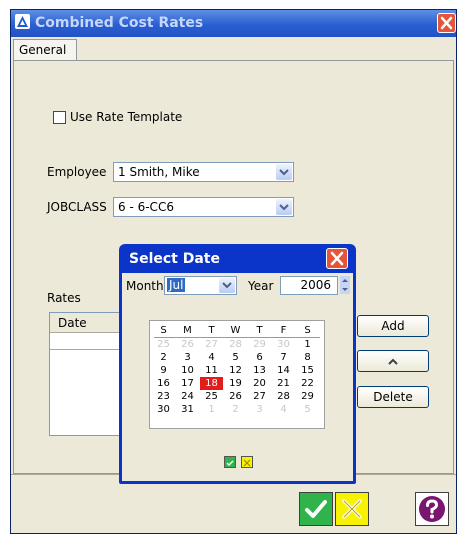 The height and width of the screenshot is (541, 463). I want to click on year-input: 2006, so click(309, 285).